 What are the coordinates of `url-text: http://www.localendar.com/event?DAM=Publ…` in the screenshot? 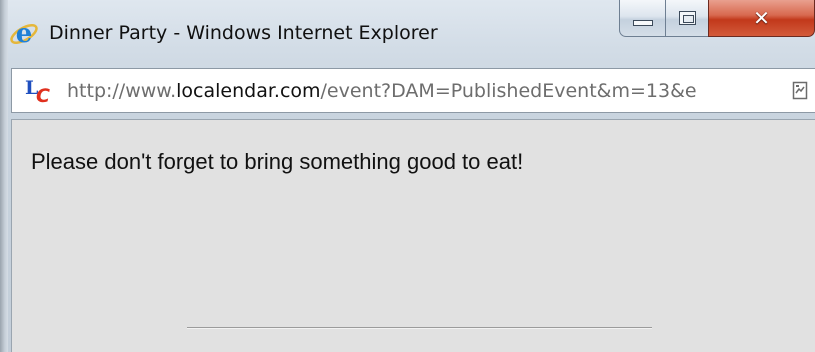 It's located at (382, 91).